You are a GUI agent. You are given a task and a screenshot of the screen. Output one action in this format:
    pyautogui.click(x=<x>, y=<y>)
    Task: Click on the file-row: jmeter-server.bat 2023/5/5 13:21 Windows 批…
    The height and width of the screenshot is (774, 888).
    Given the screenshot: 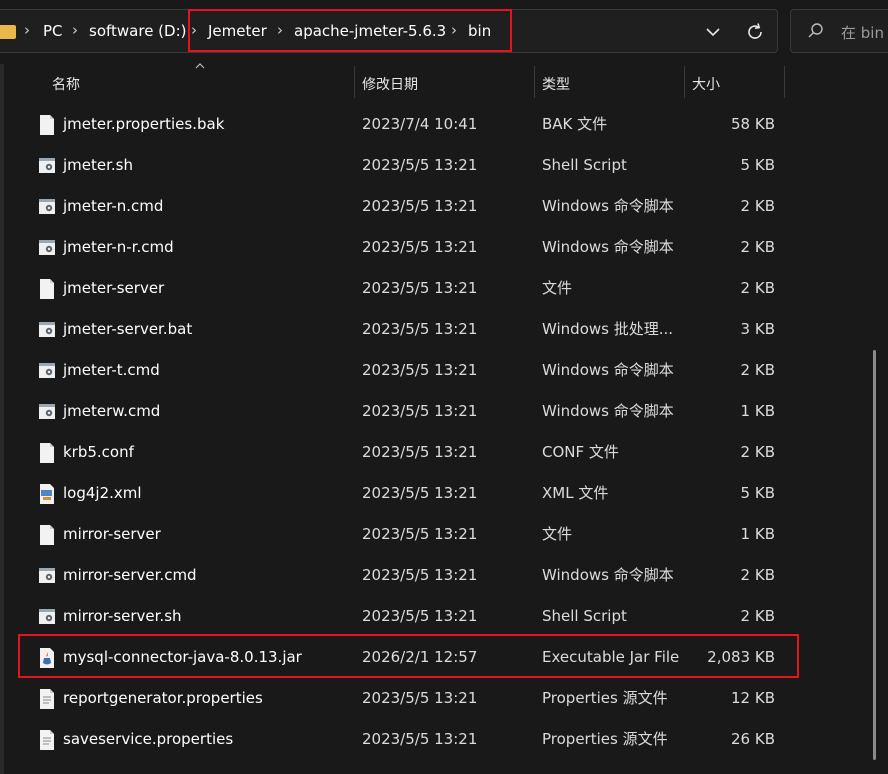 What is the action you would take?
    pyautogui.click(x=408, y=329)
    